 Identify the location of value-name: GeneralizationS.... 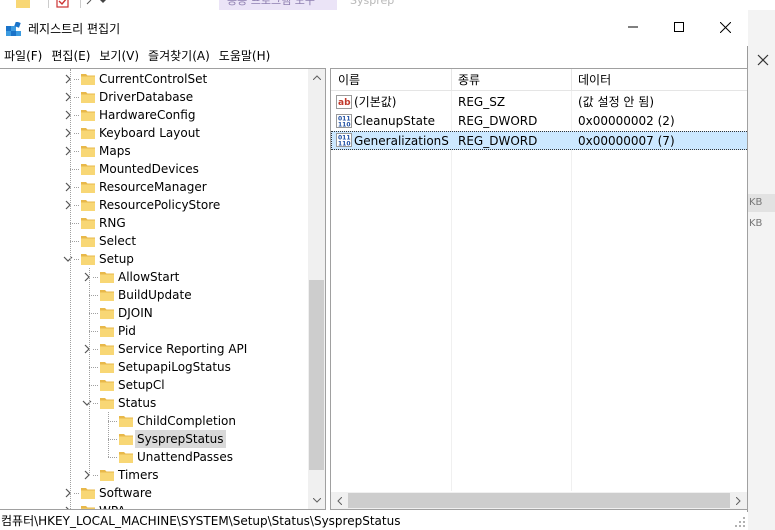
(402, 141).